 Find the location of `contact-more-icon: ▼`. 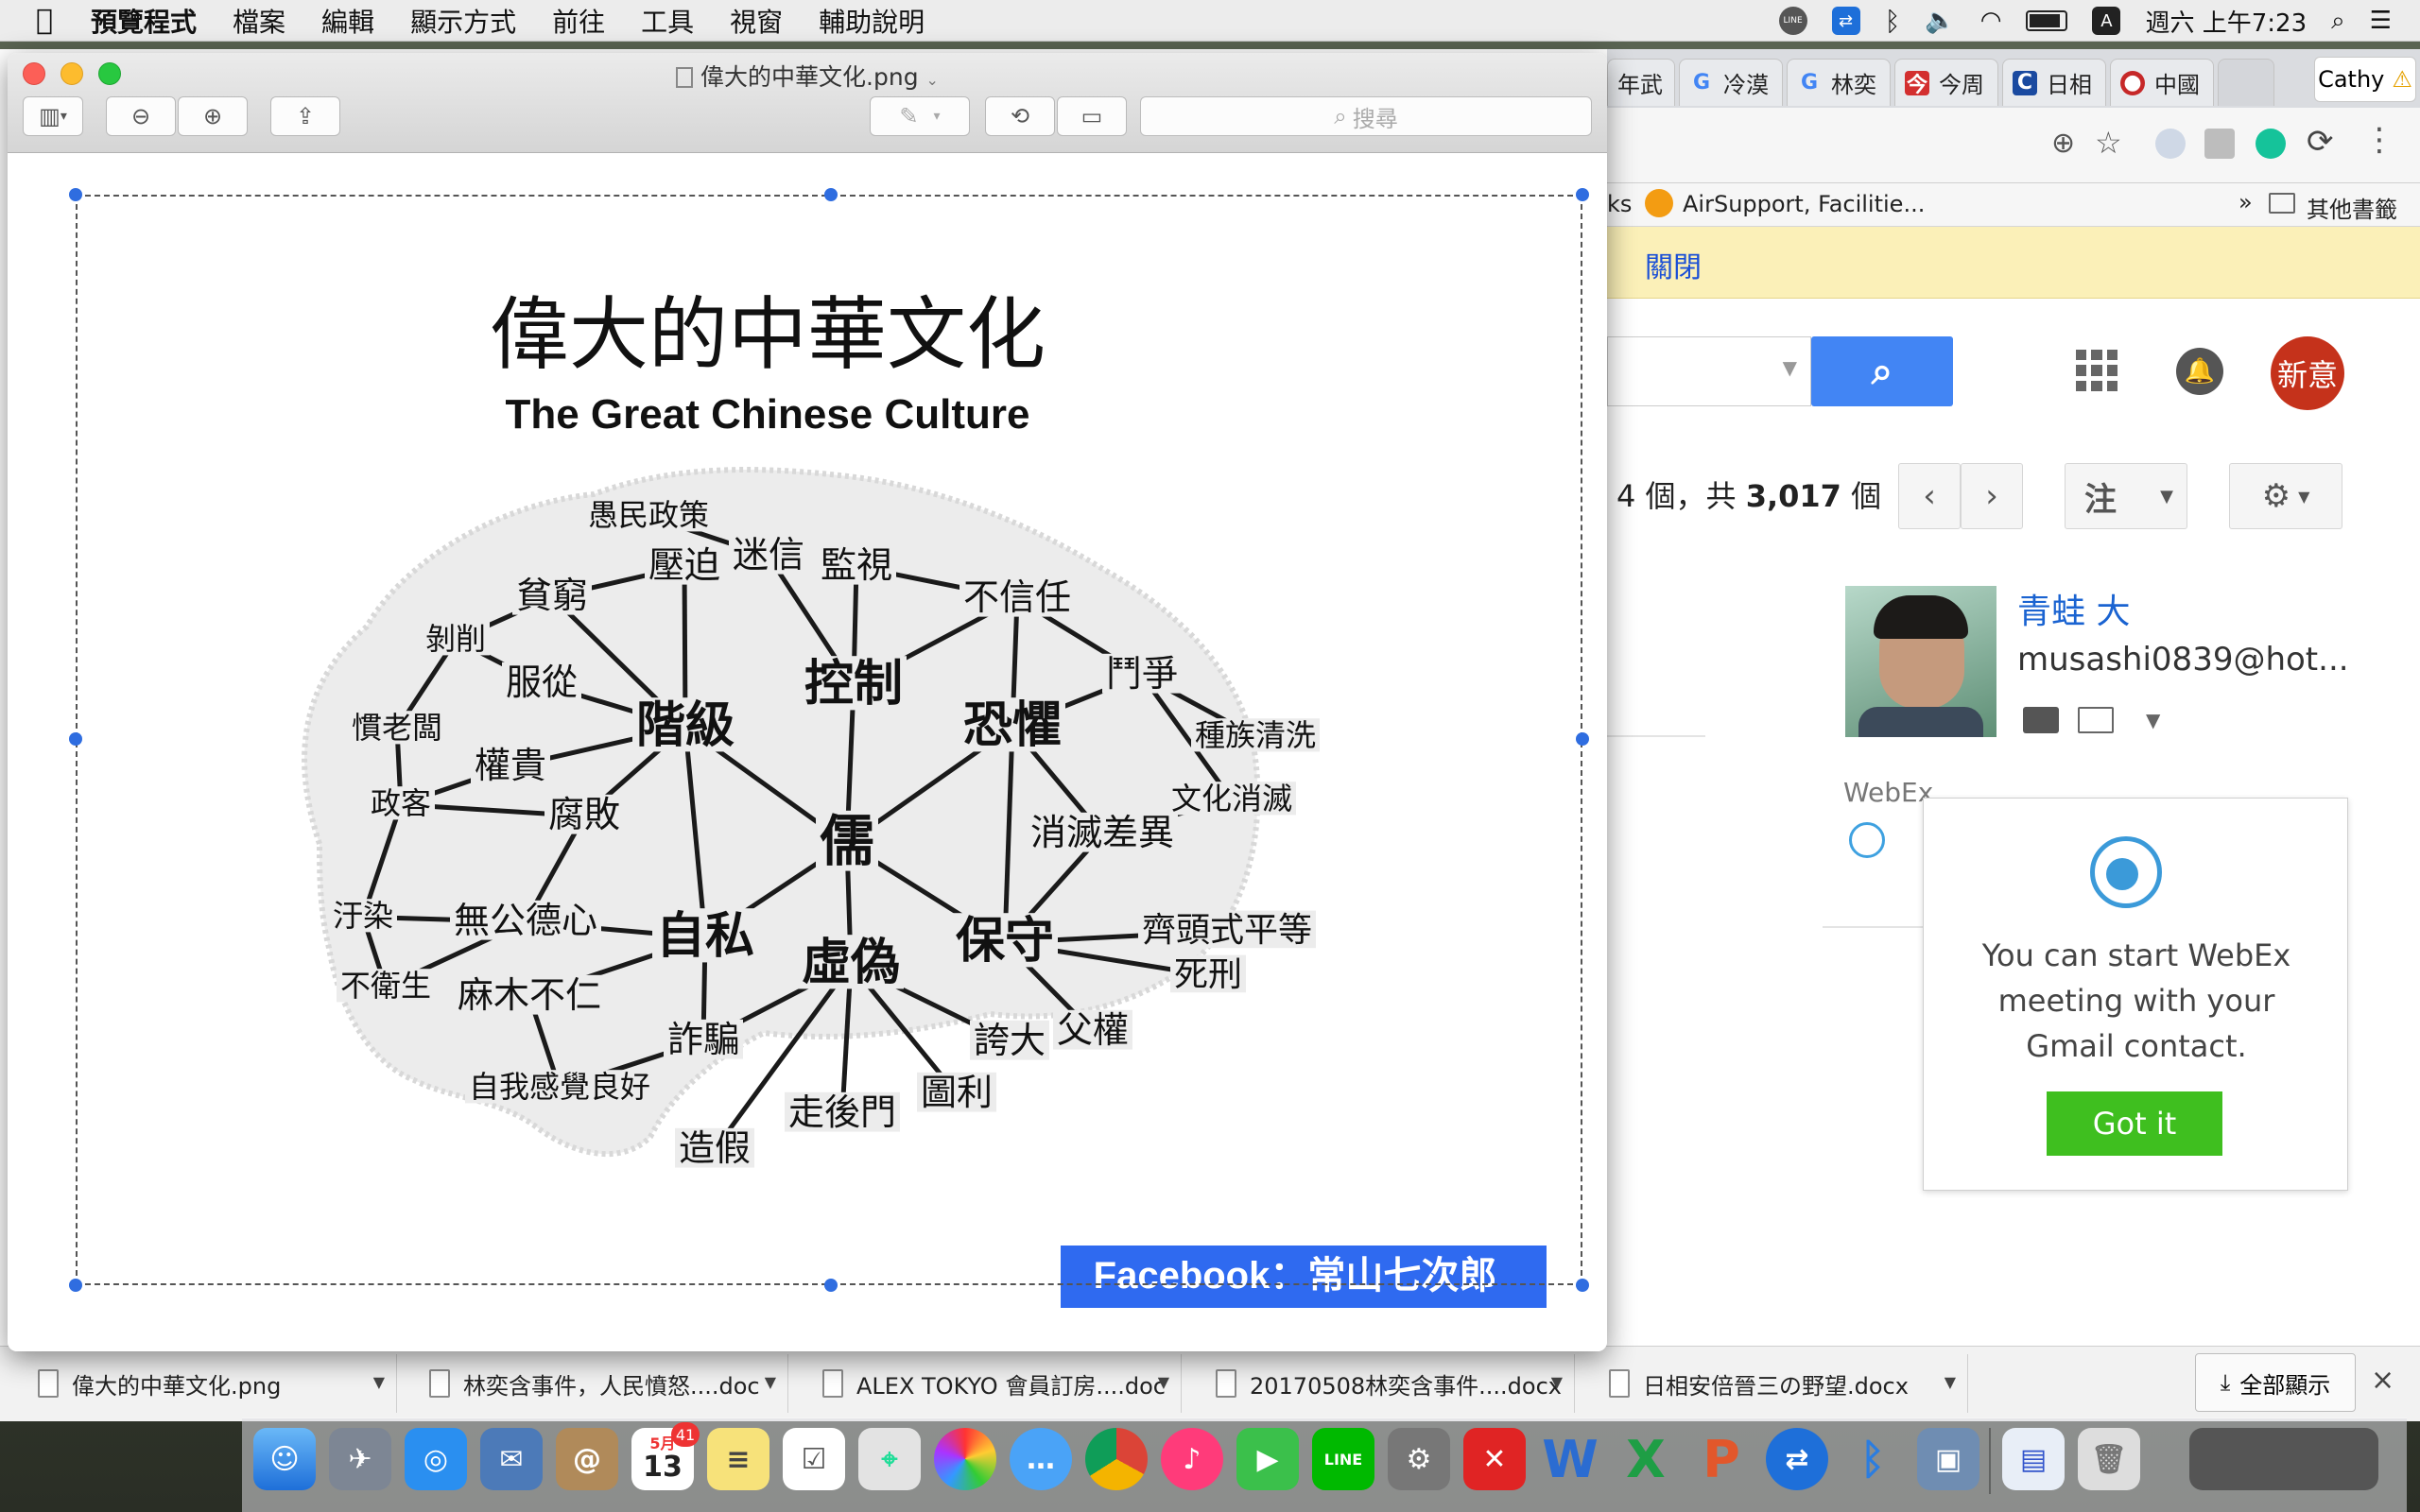

contact-more-icon: ▼ is located at coordinates (2153, 720).